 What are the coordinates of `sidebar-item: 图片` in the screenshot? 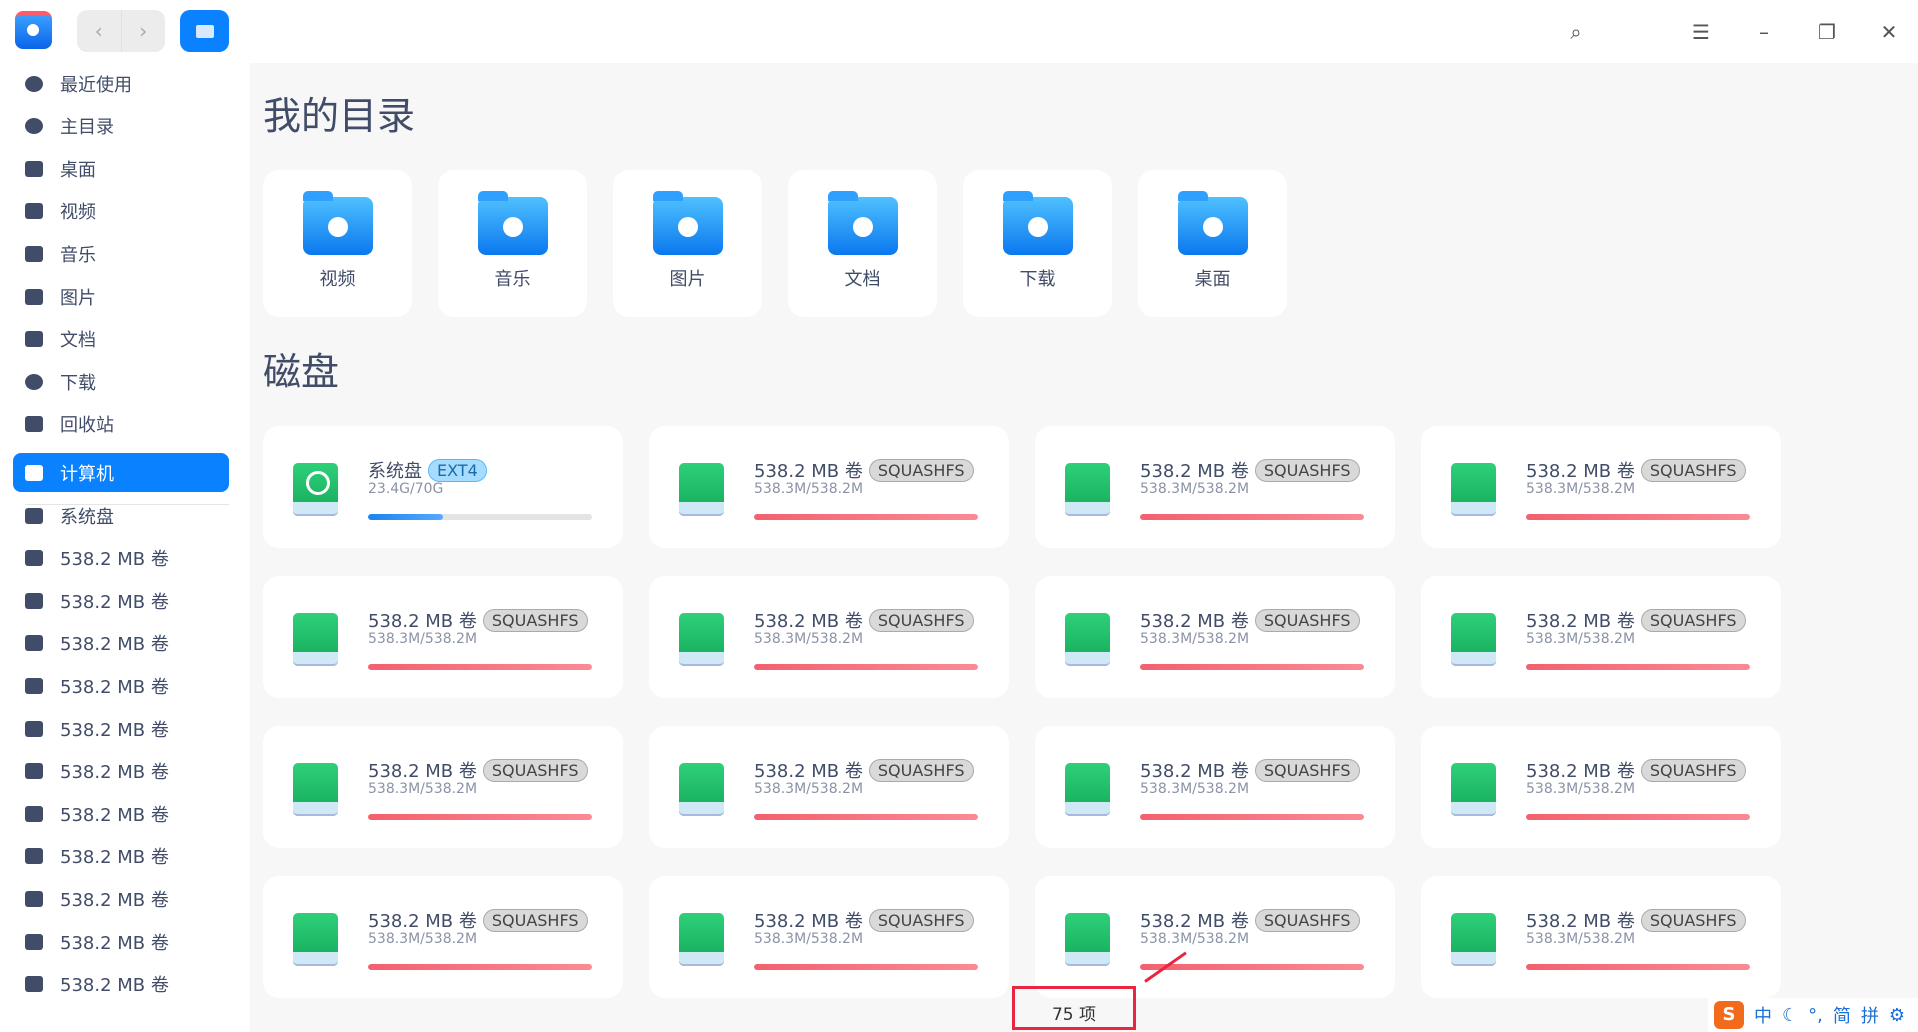 It's located at (121, 296).